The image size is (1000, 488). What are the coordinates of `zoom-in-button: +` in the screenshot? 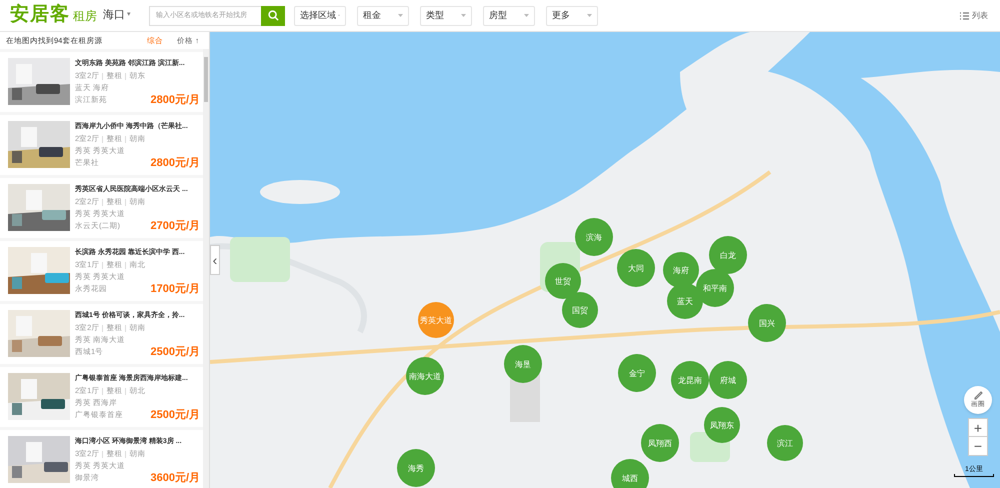 It's located at (978, 428).